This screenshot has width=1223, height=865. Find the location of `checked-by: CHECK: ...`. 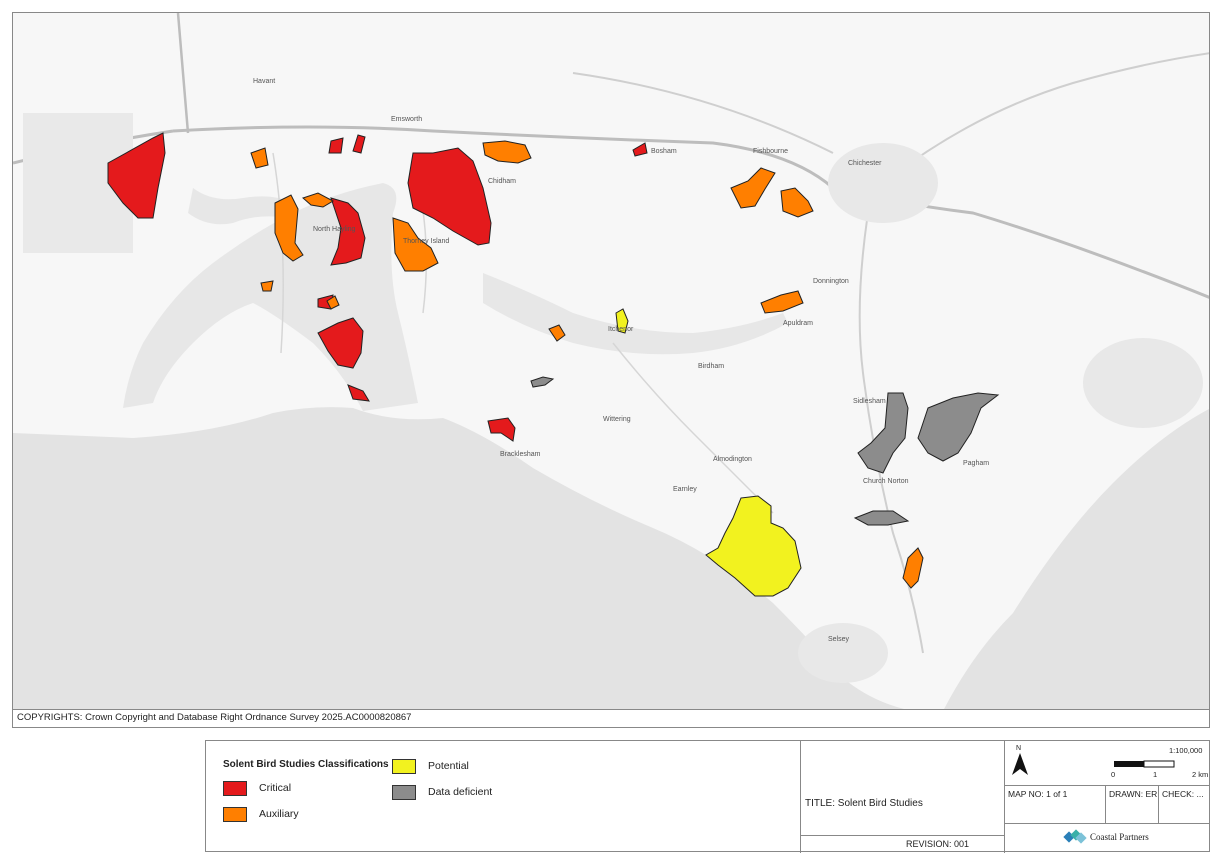

checked-by: CHECK: ... is located at coordinates (1183, 794).